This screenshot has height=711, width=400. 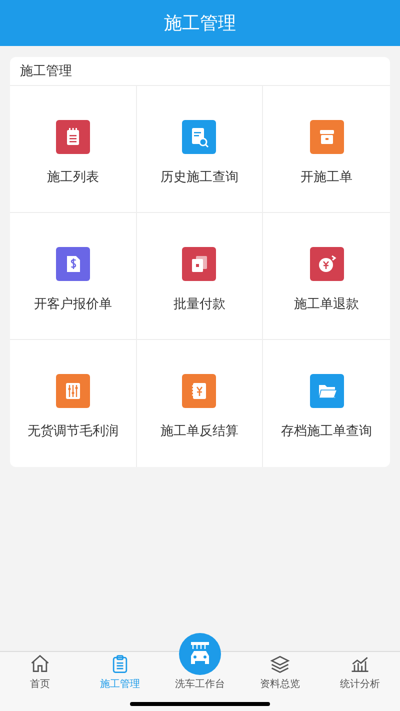 I want to click on tab-bar-item: 资料总览, so click(x=280, y=673).